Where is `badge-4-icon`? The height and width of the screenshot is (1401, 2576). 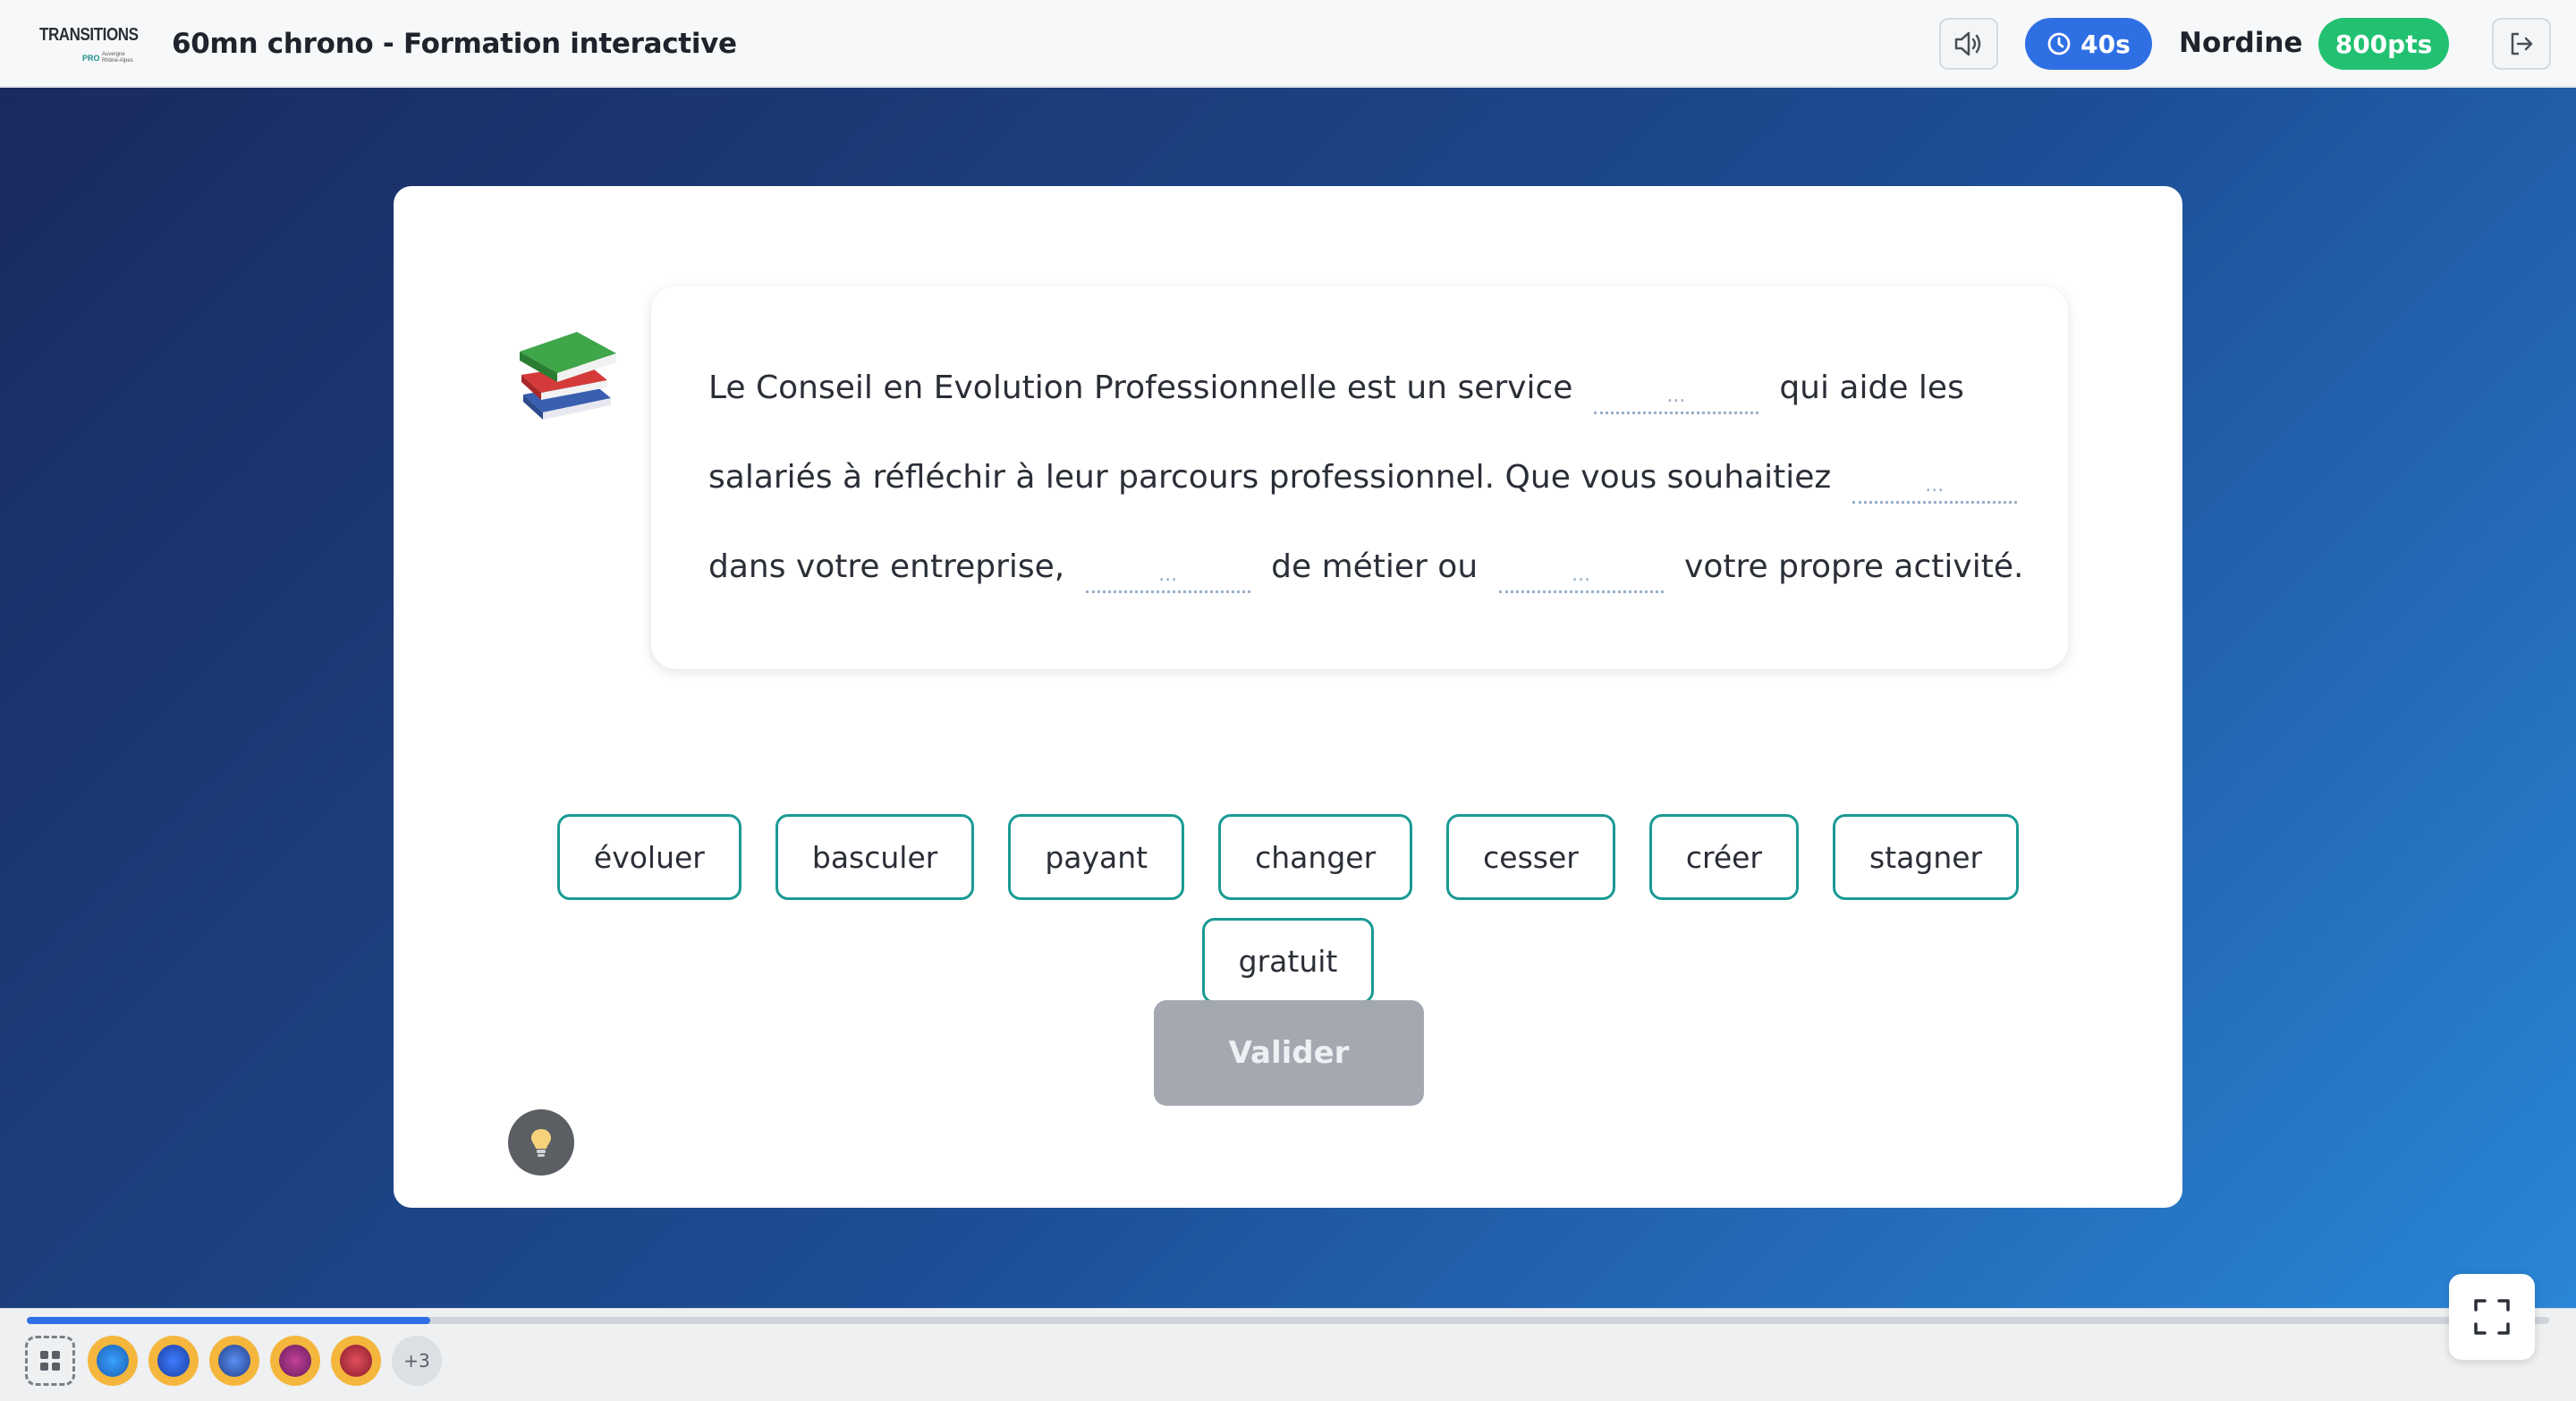
badge-4-icon is located at coordinates (295, 1361).